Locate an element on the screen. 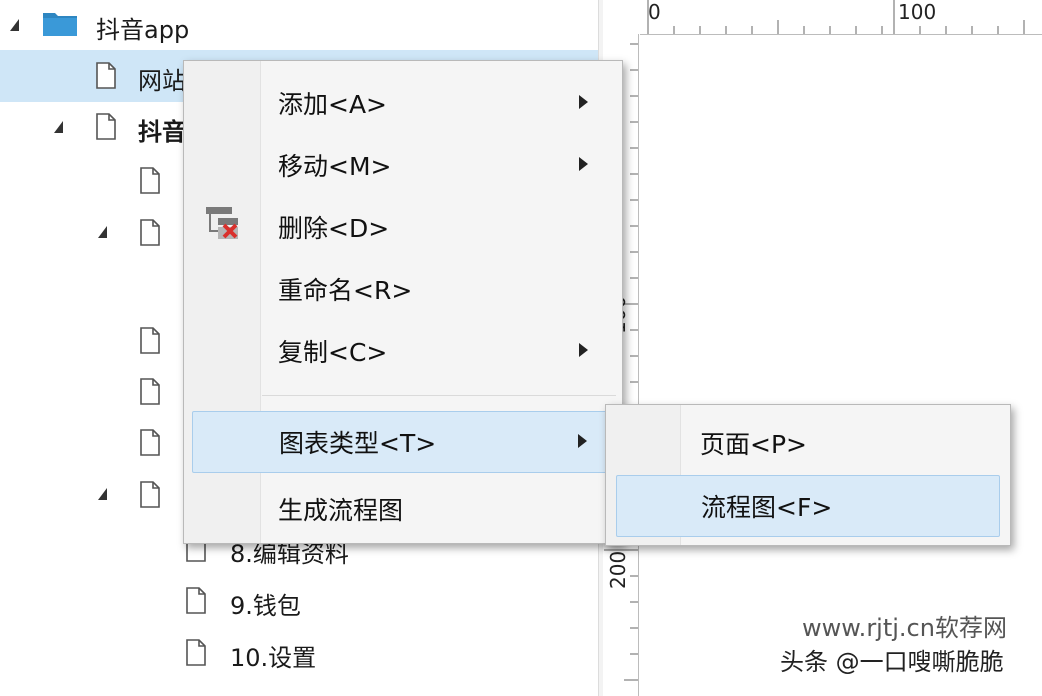  tree-row-item10: 10.设置 is located at coordinates (300, 652).